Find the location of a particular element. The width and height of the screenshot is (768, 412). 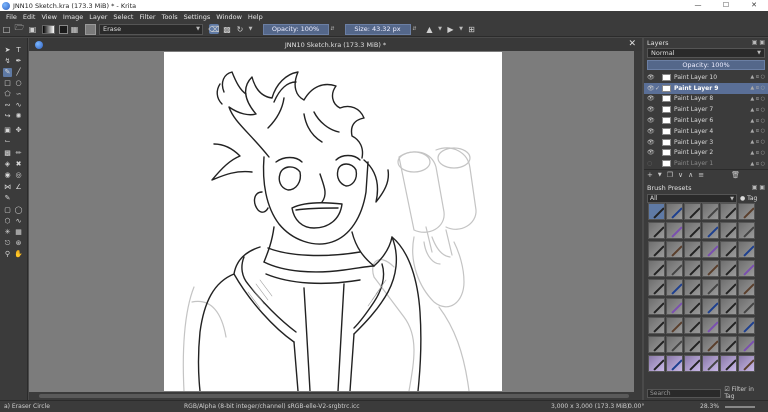

layer-opacity-slider: Opacity: 100% is located at coordinates (706, 65).